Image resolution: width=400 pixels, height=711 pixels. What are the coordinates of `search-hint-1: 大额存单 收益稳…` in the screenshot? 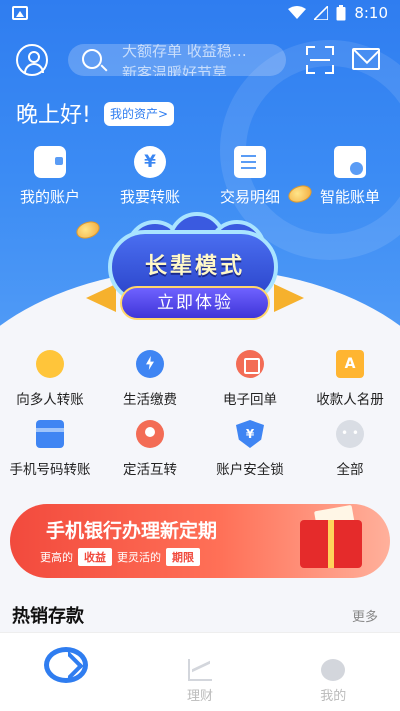 It's located at (184, 52).